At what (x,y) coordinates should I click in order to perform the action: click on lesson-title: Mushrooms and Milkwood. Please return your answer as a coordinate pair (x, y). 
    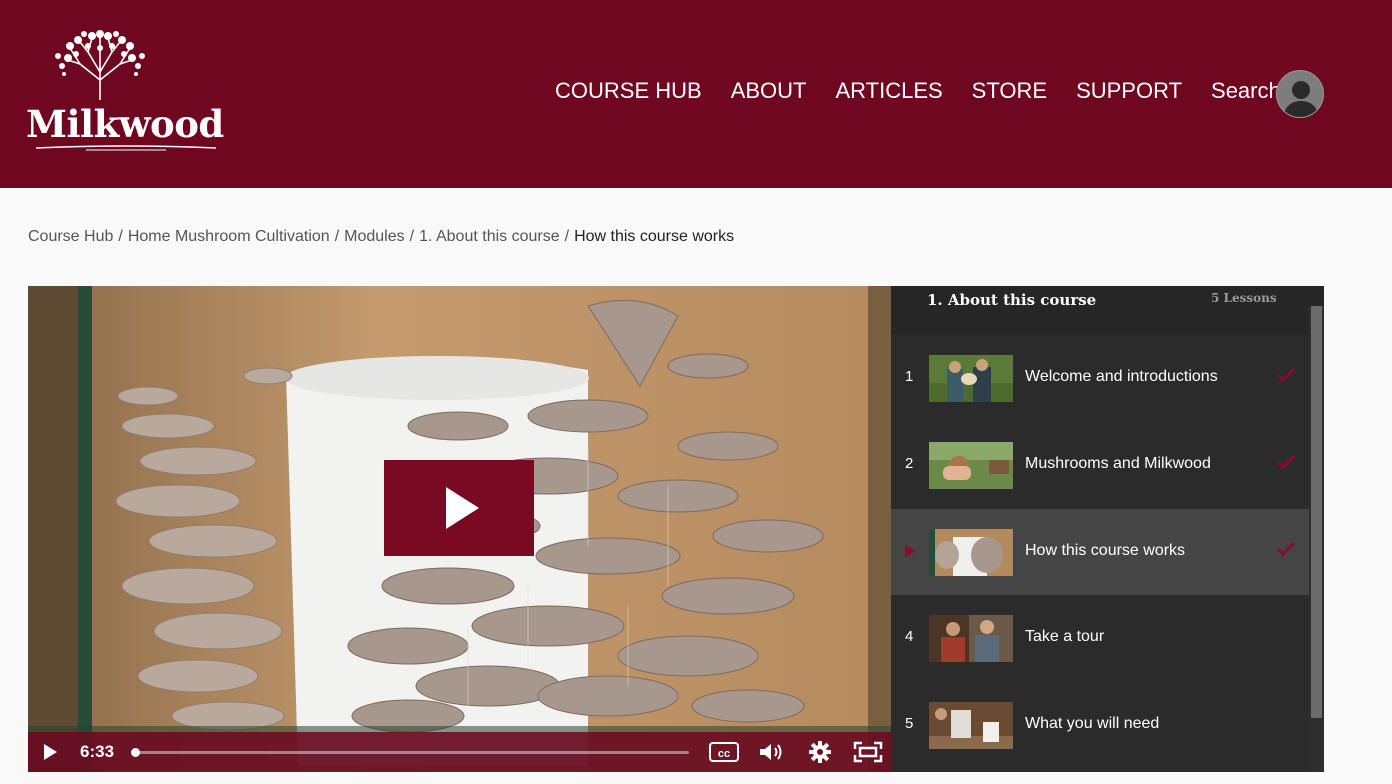
    Looking at the image, I should click on (1118, 463).